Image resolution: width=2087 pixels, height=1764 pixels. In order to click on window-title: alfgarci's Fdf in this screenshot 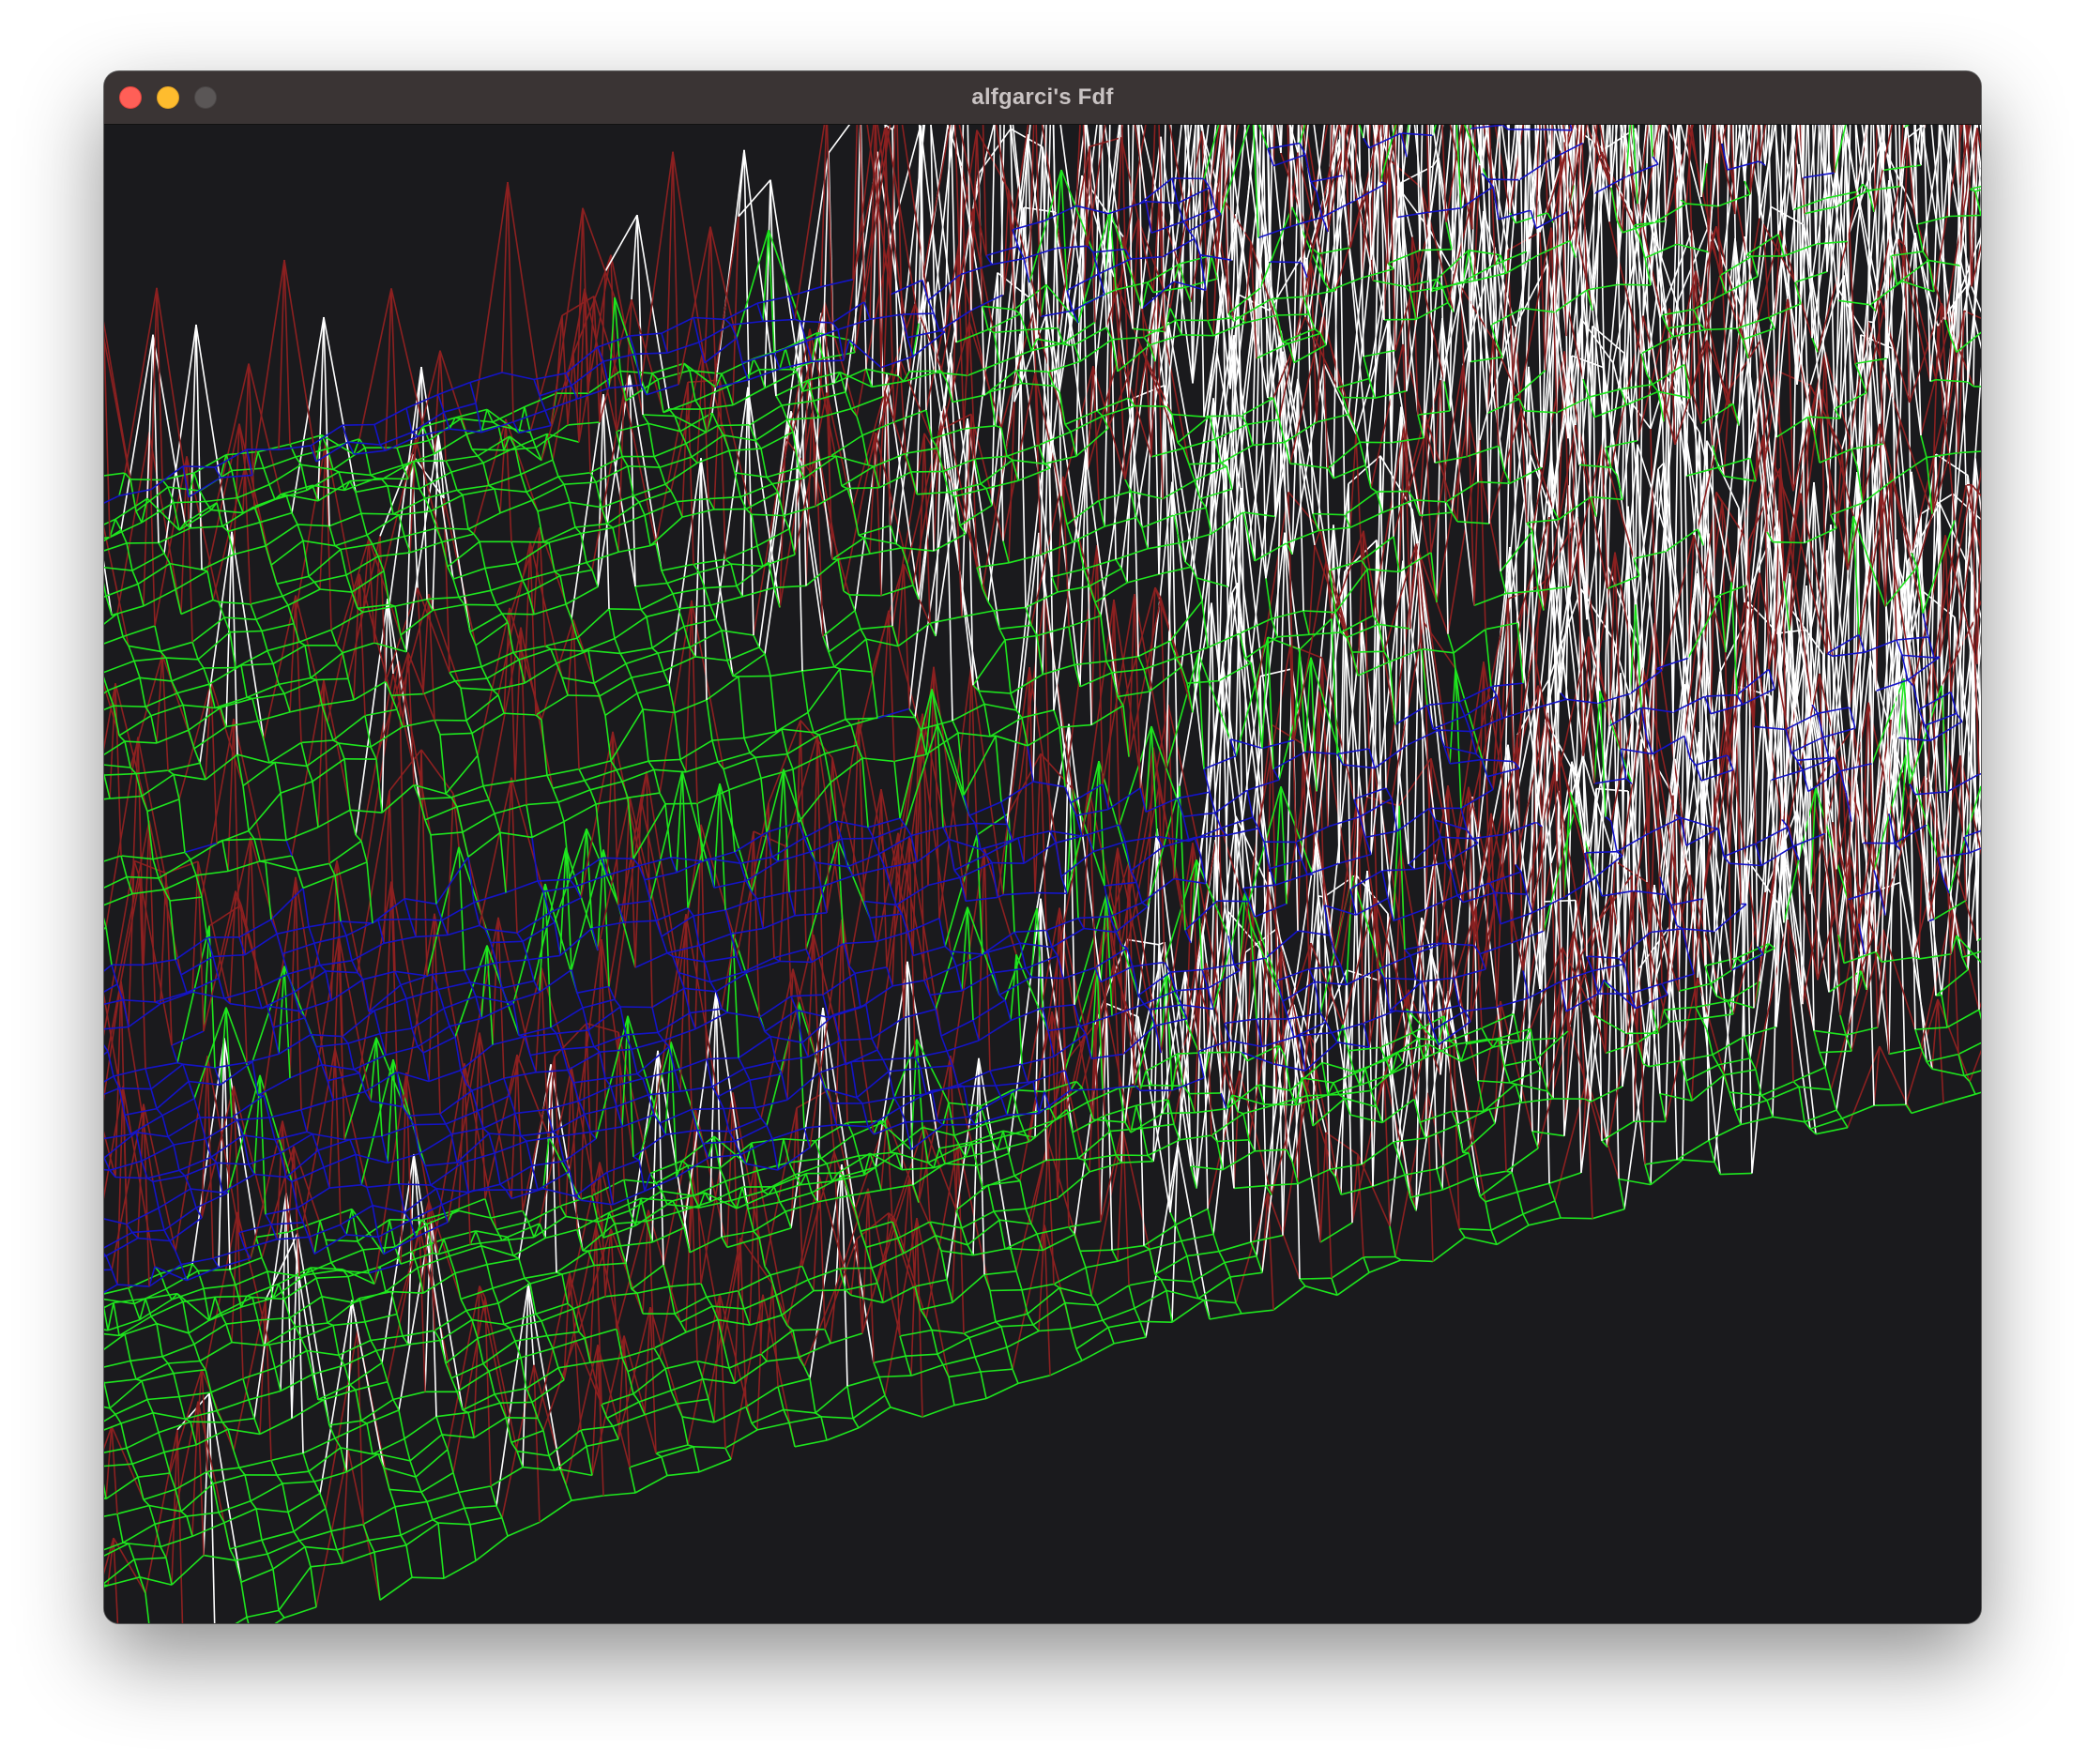, I will do `click(1042, 97)`.